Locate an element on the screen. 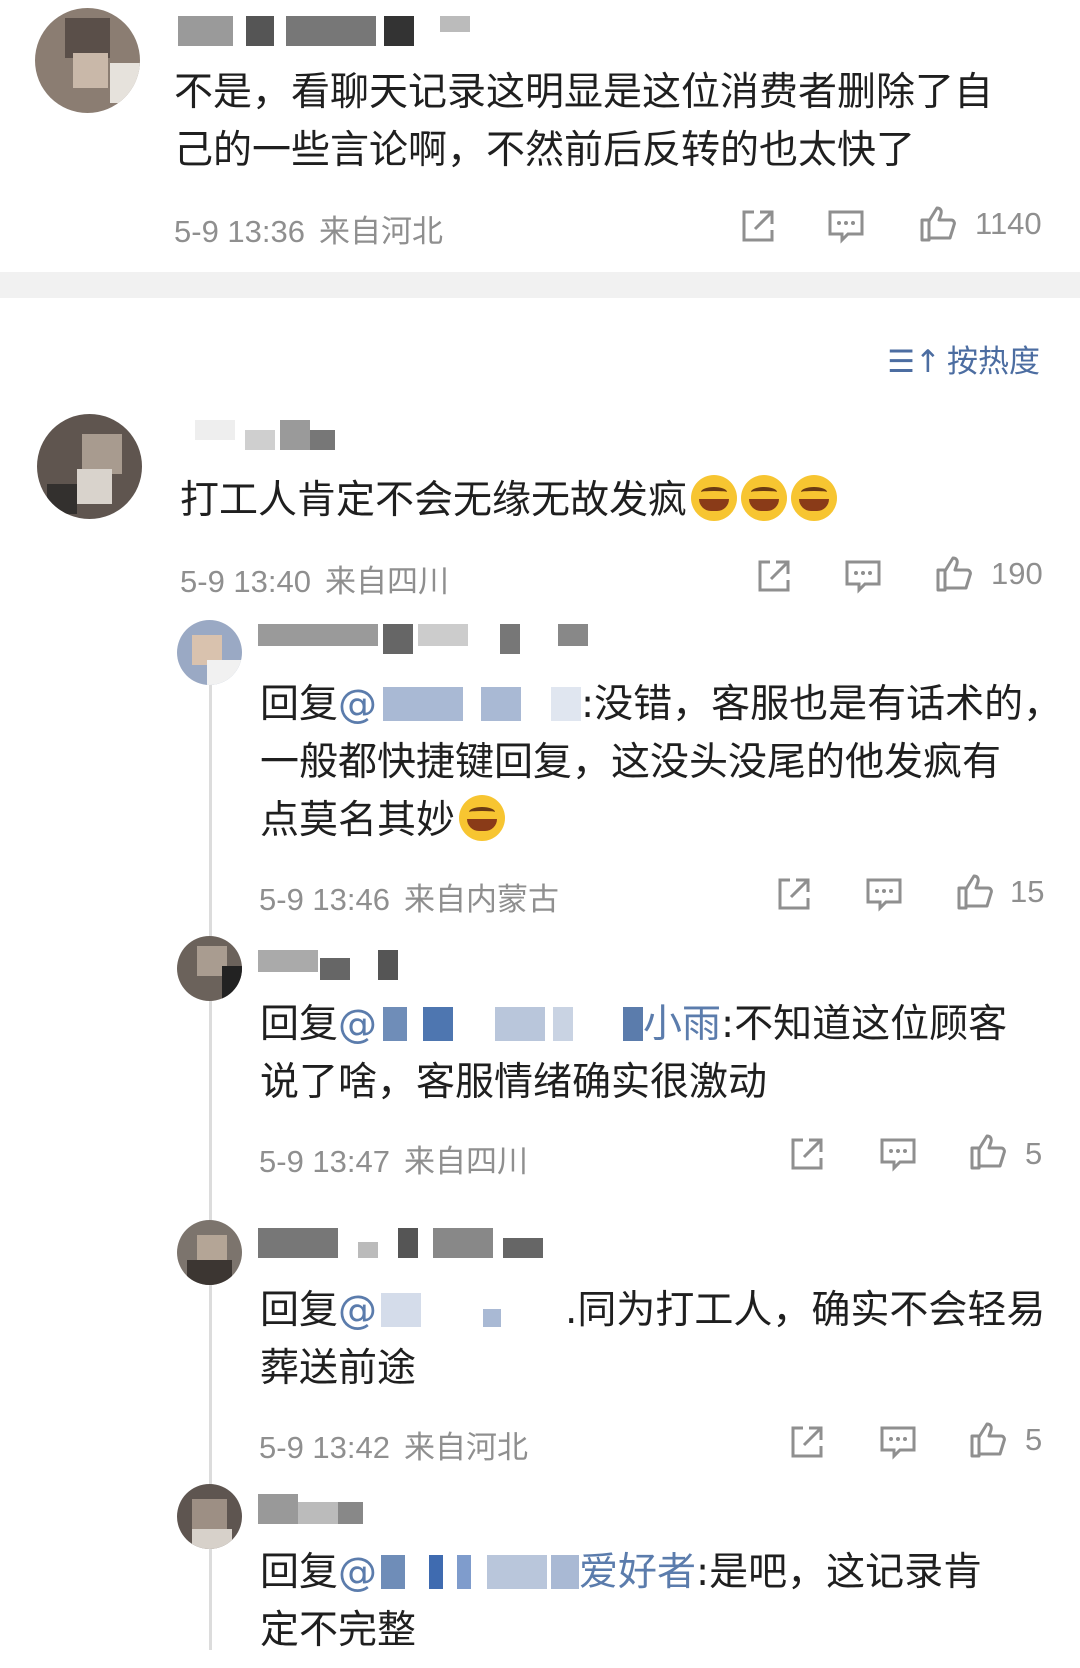 The width and height of the screenshot is (1080, 1668). reply-text: 回复@ 小雨:不知道这位顾客 说了啥，客服情绪确实很激动 is located at coordinates (633, 1054).